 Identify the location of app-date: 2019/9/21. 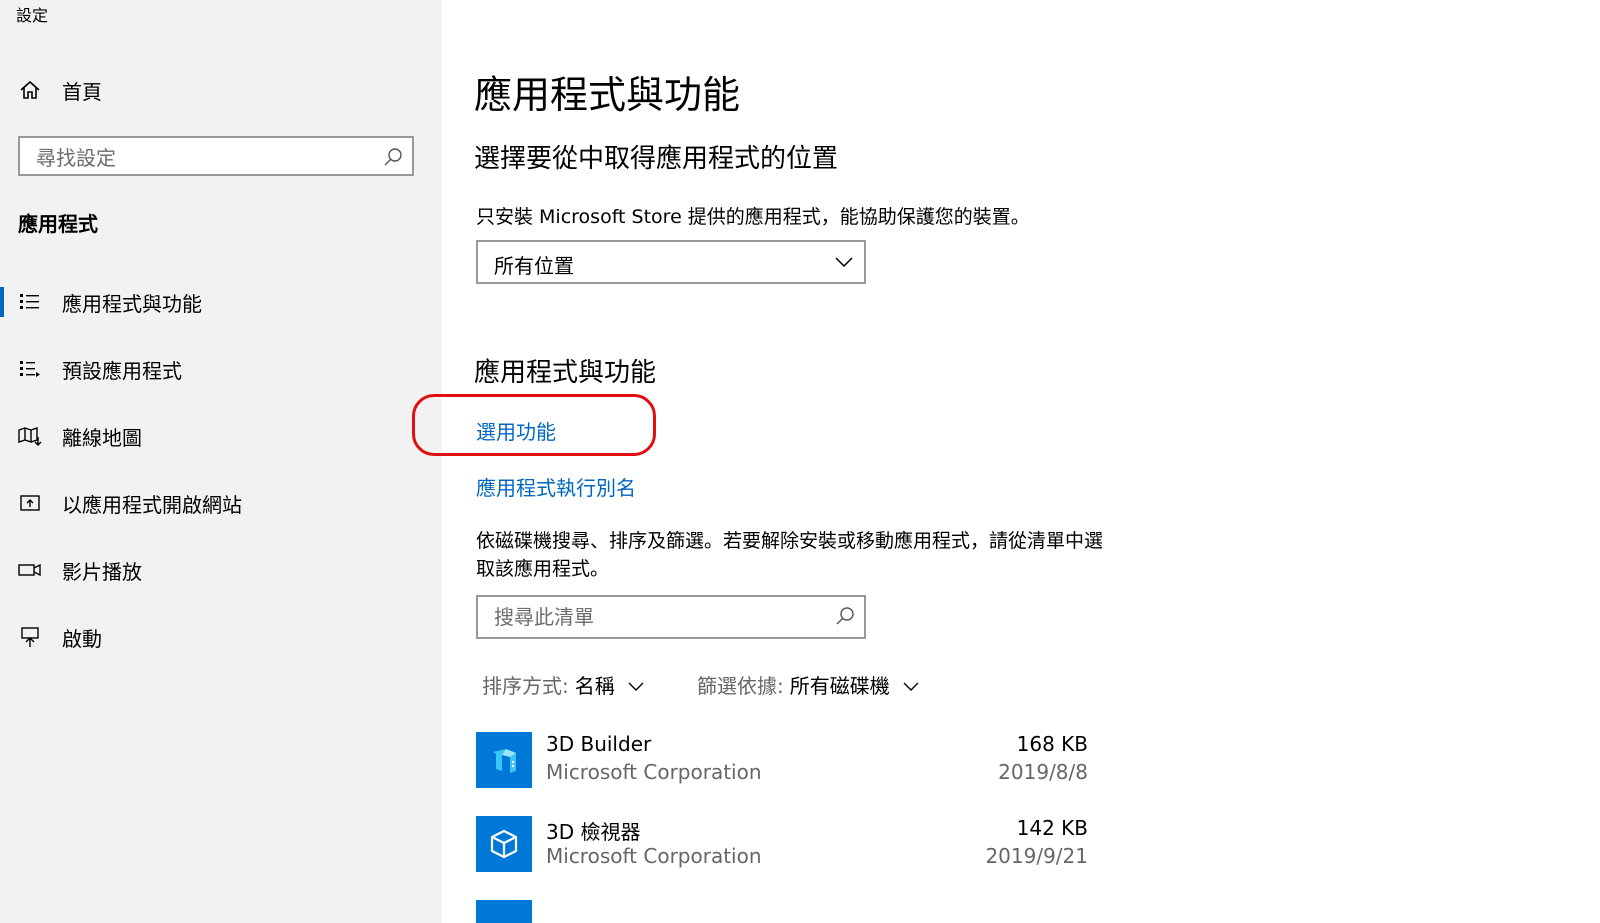
(1036, 856).